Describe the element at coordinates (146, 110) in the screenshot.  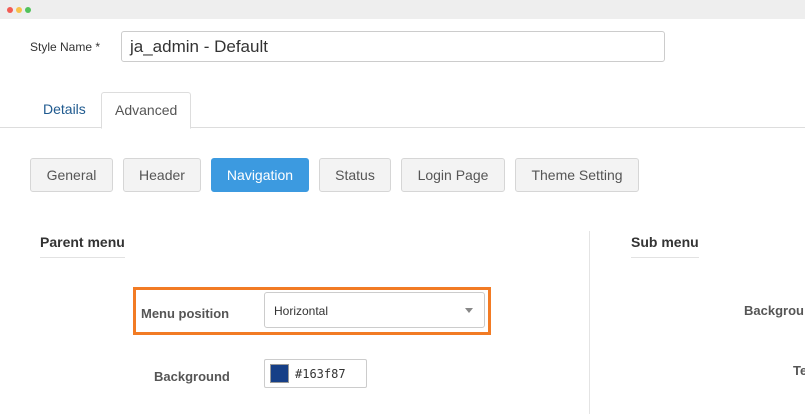
I see `tab-advanced: Advanced` at that location.